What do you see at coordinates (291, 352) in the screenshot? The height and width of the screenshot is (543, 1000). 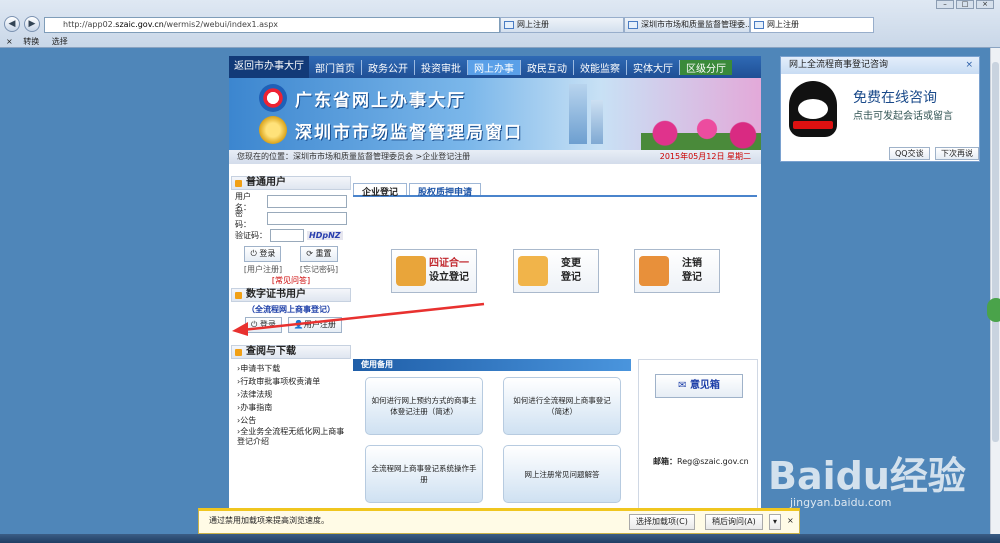 I see `downloads-title: 查阅与下载` at bounding box center [291, 352].